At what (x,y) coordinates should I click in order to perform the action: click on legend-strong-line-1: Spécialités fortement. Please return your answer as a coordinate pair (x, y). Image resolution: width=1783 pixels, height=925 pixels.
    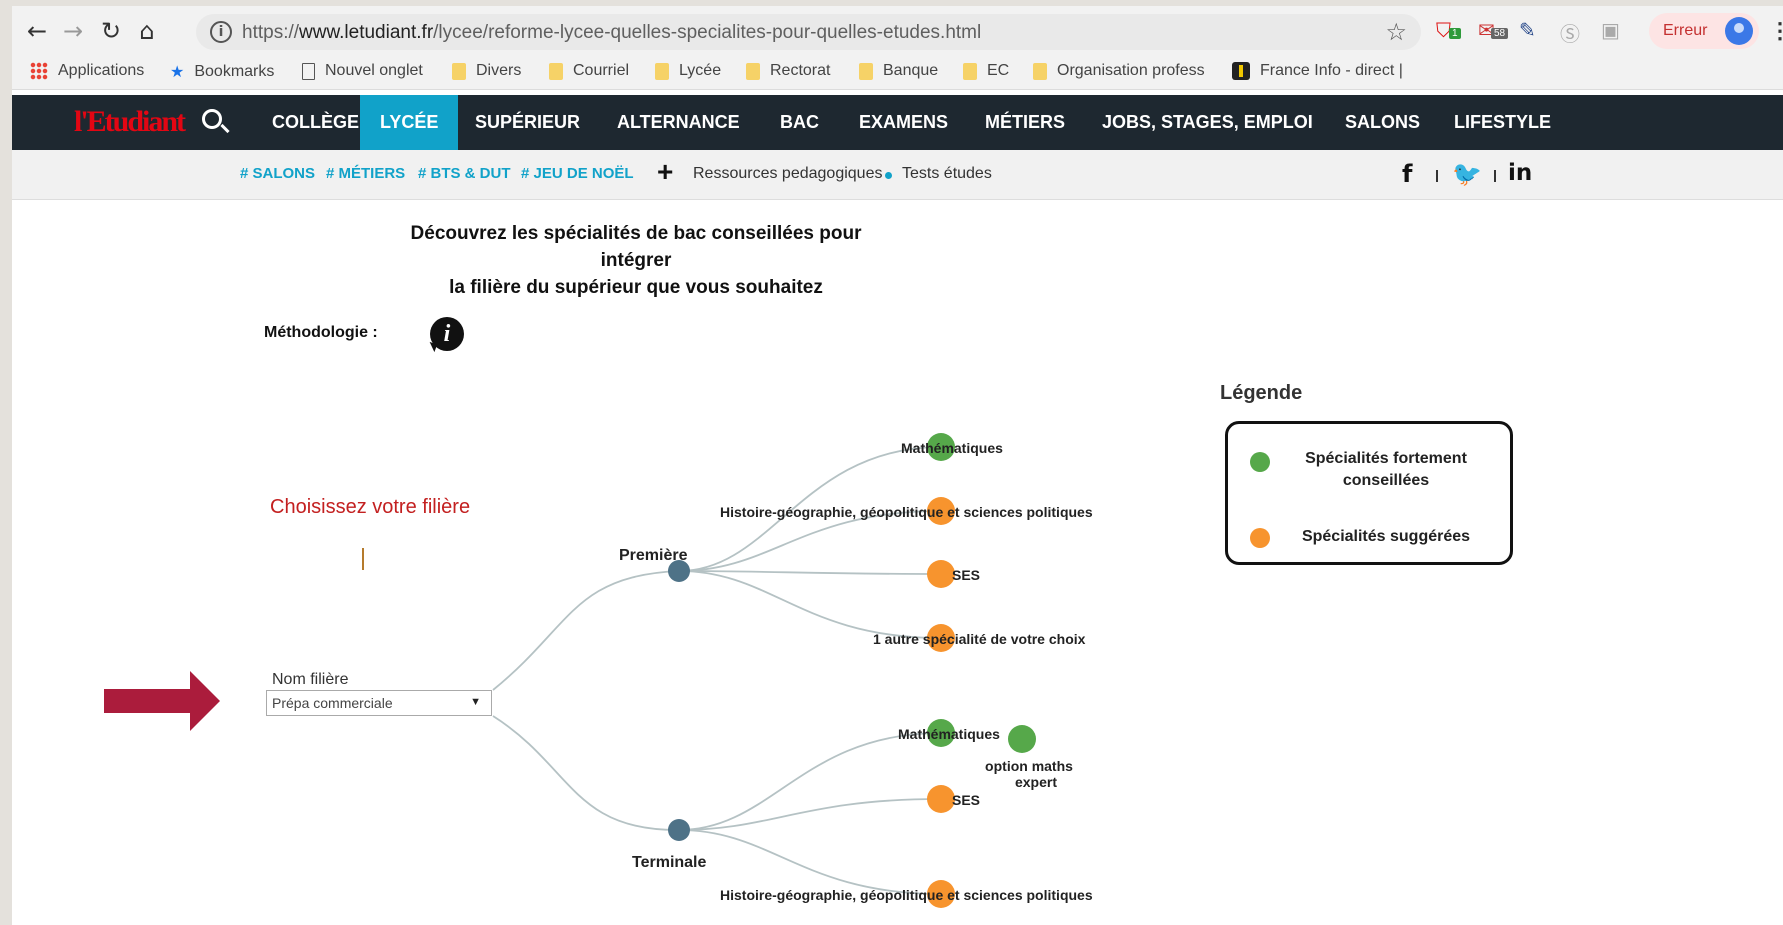
    Looking at the image, I should click on (1386, 458).